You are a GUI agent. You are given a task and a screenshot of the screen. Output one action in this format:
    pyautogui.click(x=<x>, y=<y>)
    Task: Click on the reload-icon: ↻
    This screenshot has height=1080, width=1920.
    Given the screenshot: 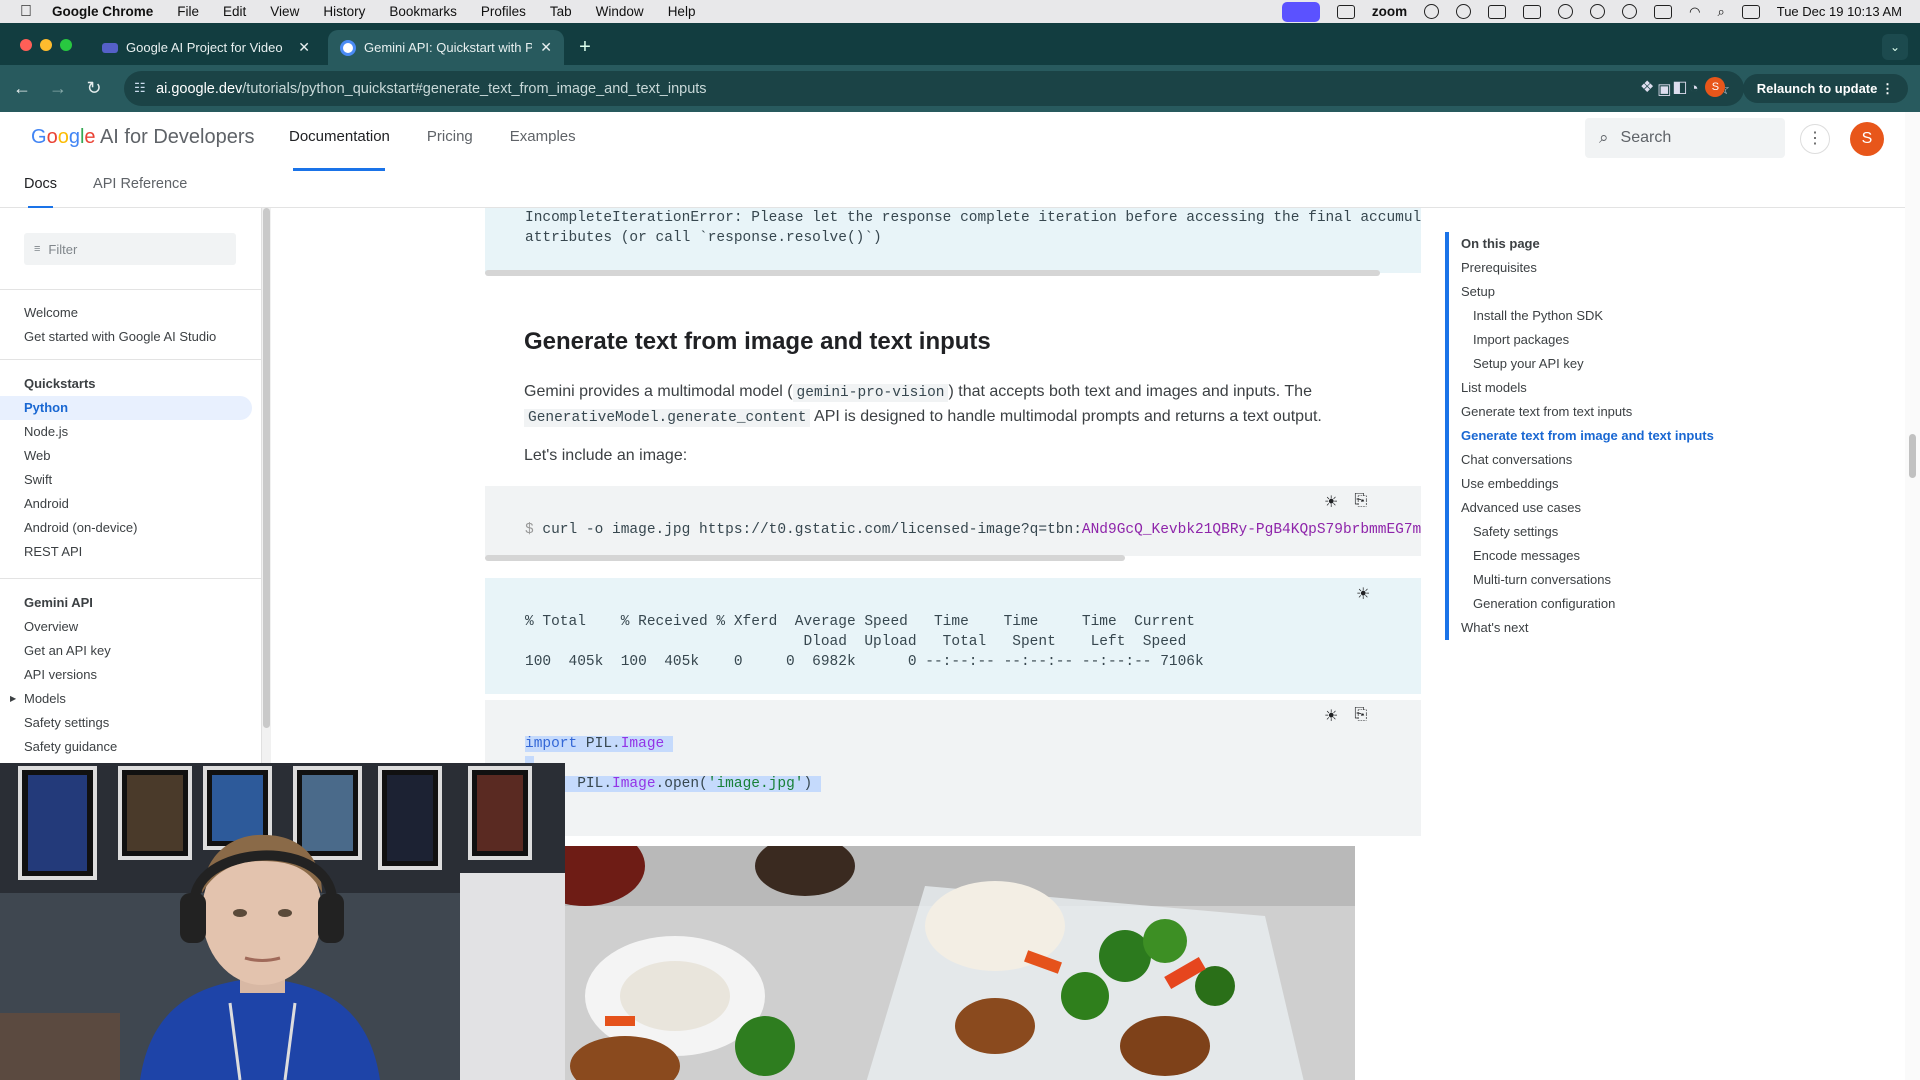 What is the action you would take?
    pyautogui.click(x=94, y=88)
    